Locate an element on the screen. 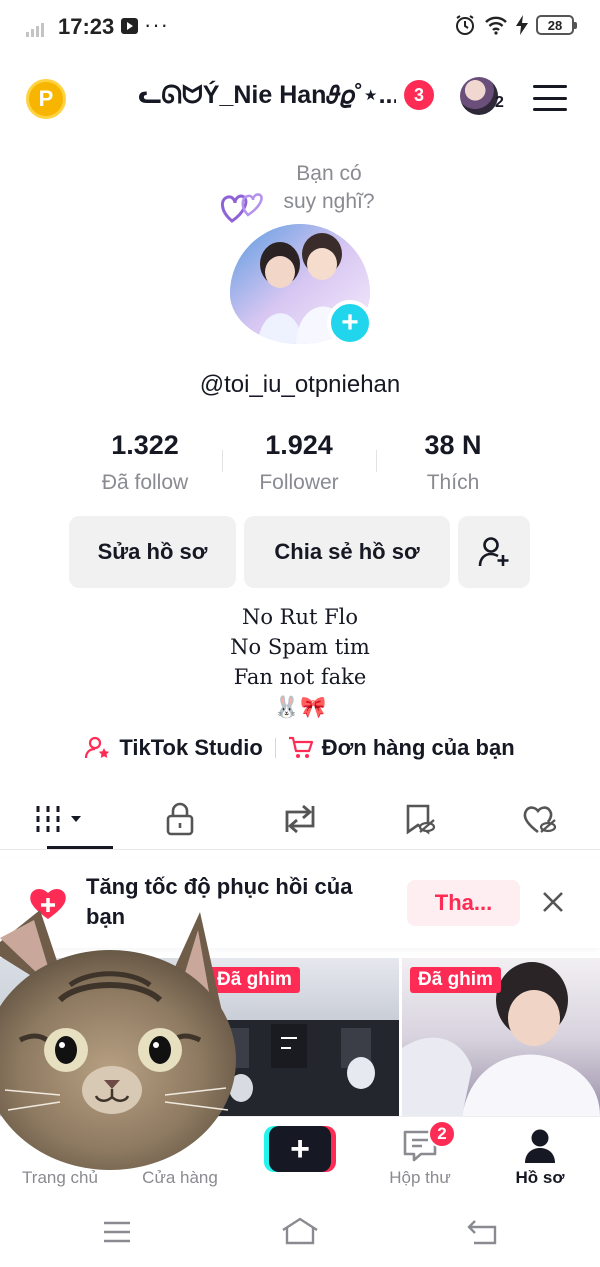 The height and width of the screenshot is (1267, 600). coin-icon: P is located at coordinates (46, 99).